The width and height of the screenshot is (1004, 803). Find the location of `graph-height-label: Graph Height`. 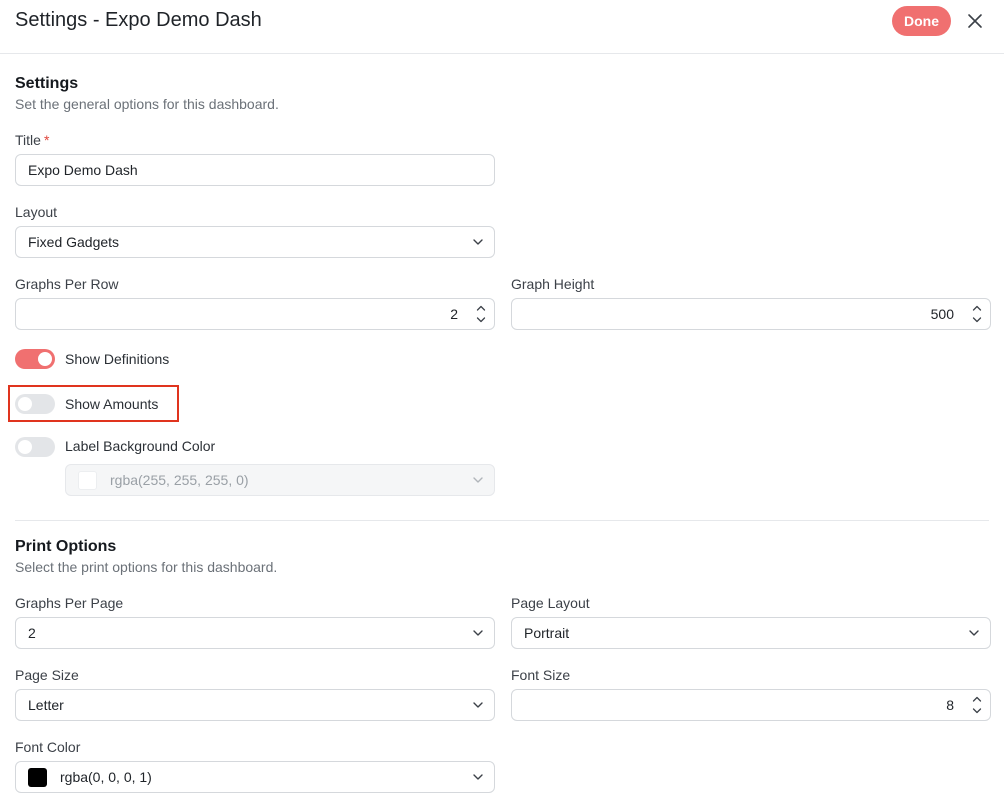

graph-height-label: Graph Height is located at coordinates (553, 284).